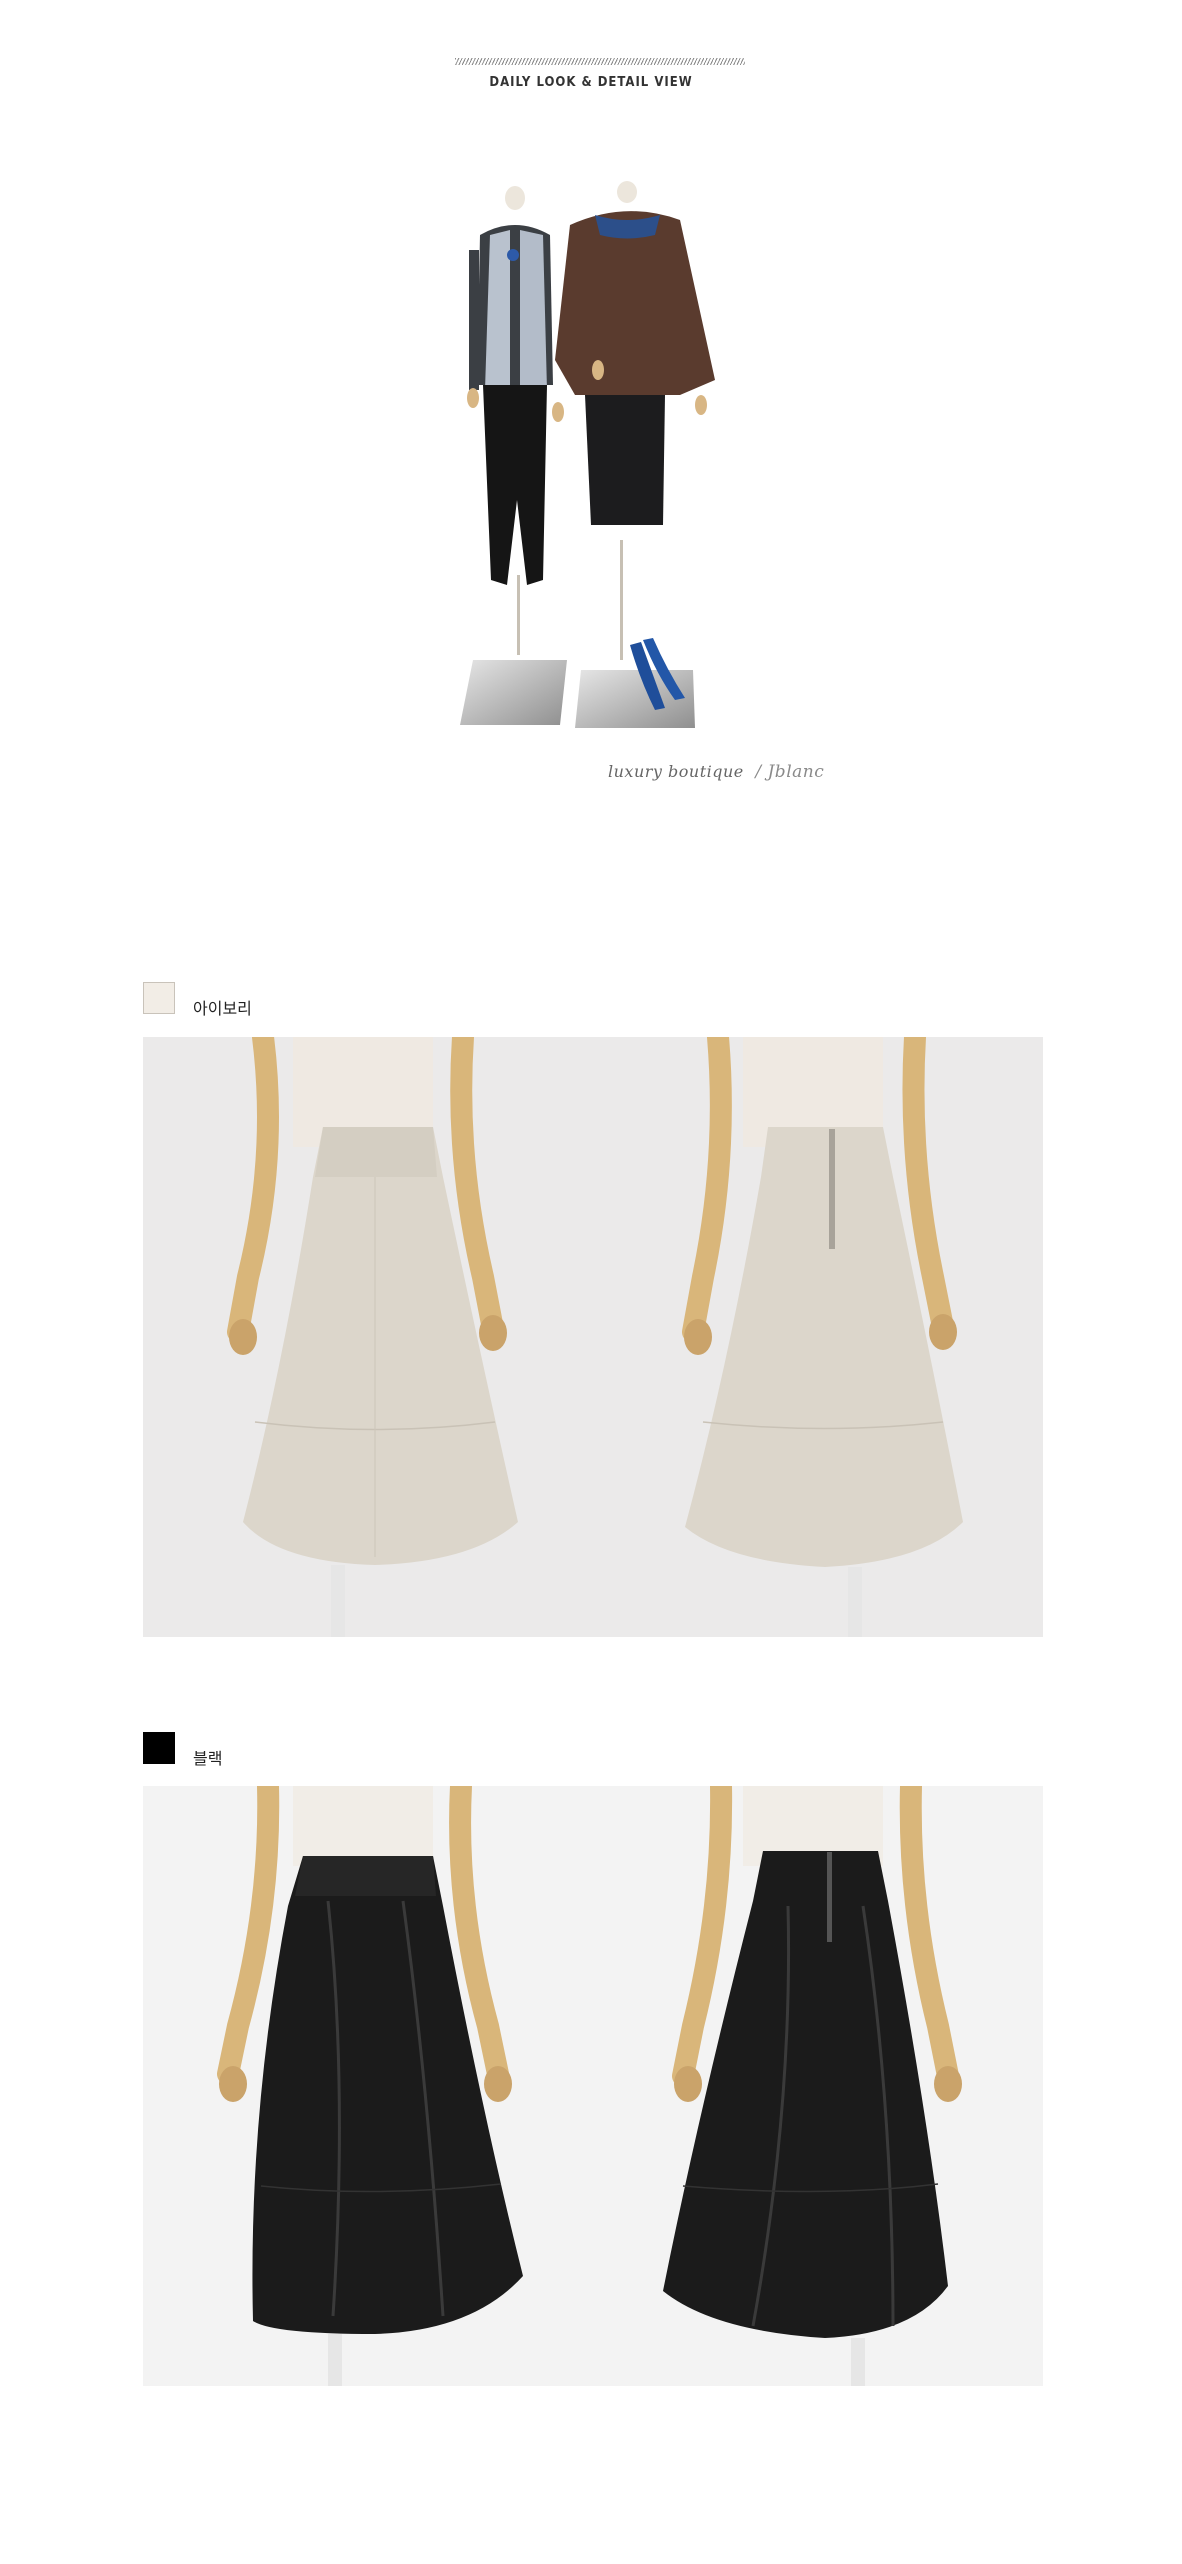 This screenshot has height=2564, width=1182. Describe the element at coordinates (208, 1758) in the screenshot. I see `color-label-black: 블랙` at that location.